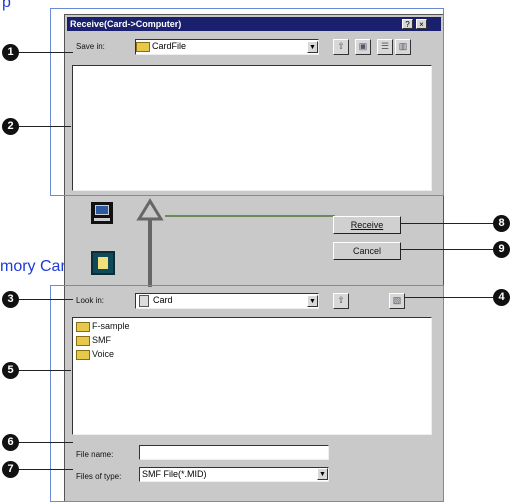 This screenshot has height=502, width=511. I want to click on memory-card-icon, so click(103, 263).